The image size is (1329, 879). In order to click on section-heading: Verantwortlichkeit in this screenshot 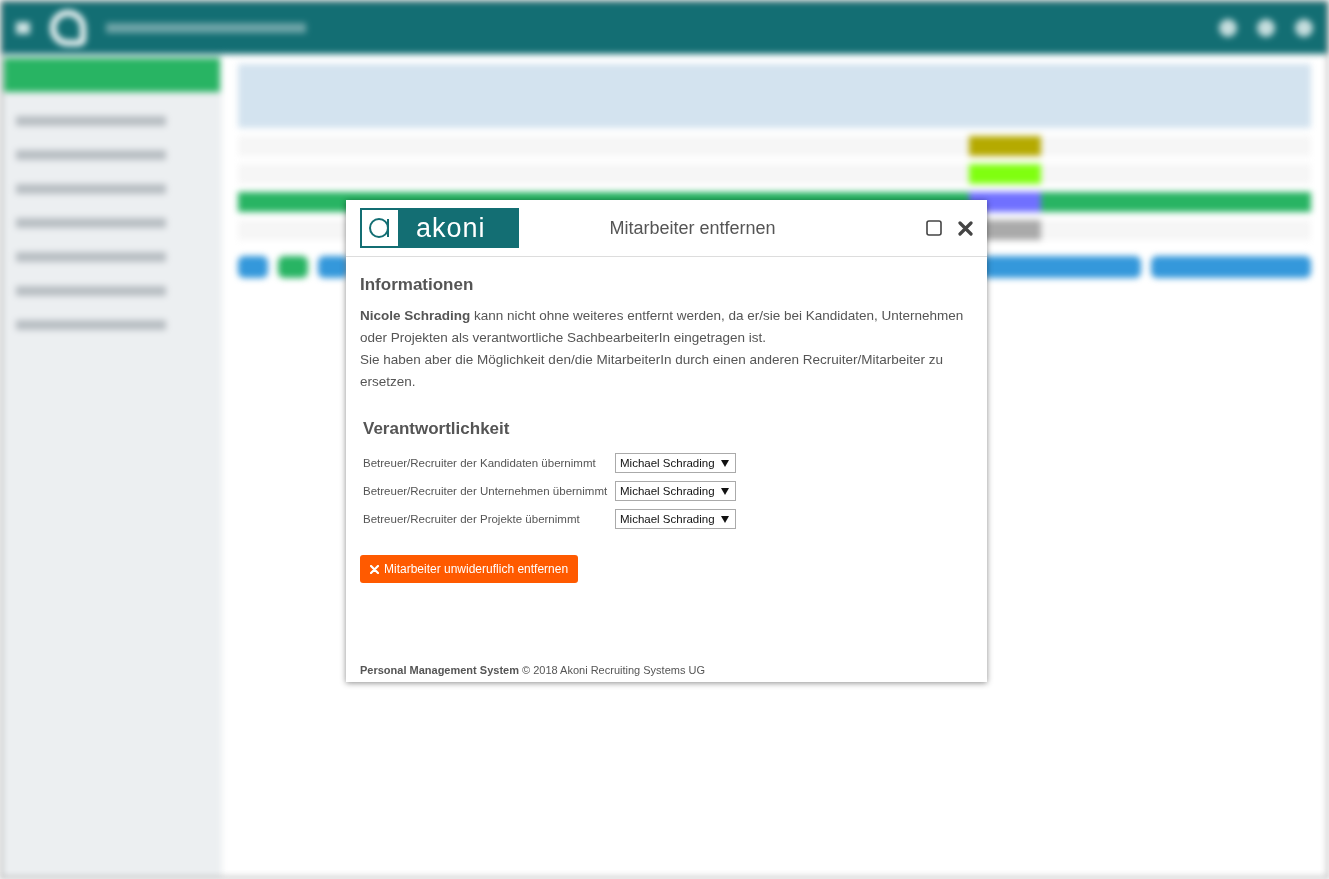, I will do `click(437, 429)`.